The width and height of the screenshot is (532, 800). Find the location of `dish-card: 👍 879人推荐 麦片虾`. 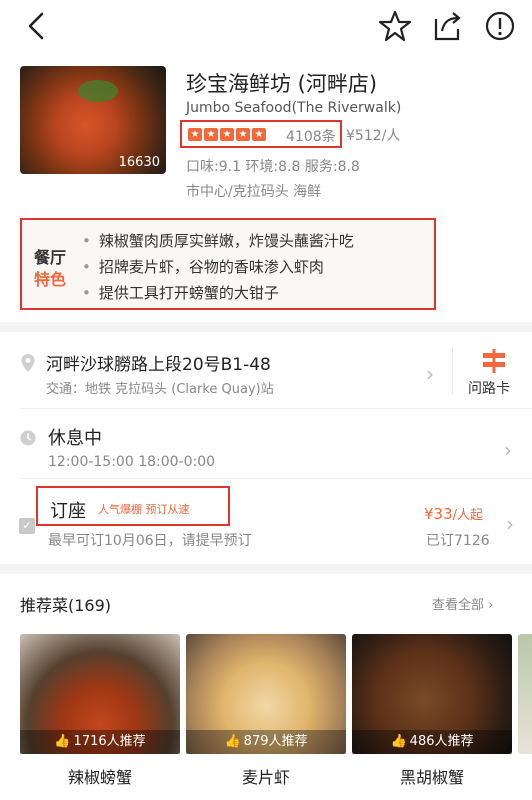

dish-card: 👍 879人推荐 麦片虾 is located at coordinates (266, 717).